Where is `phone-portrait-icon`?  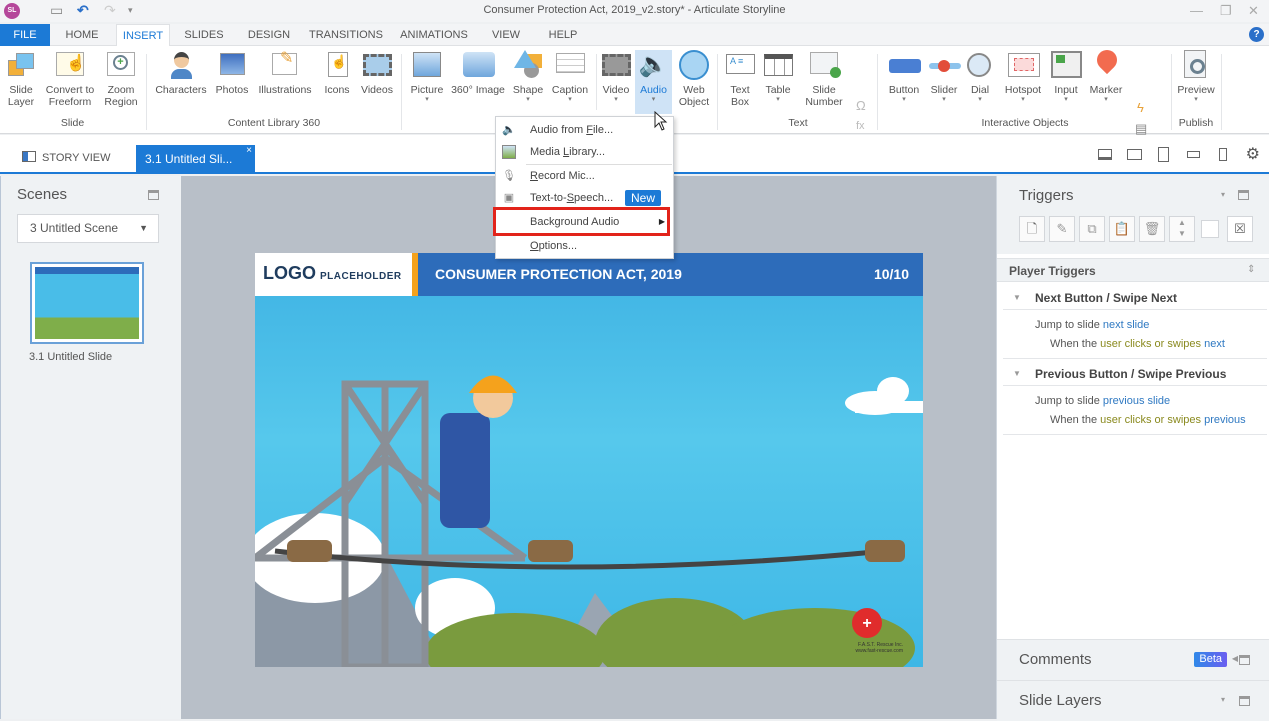
phone-portrait-icon is located at coordinates (1223, 154).